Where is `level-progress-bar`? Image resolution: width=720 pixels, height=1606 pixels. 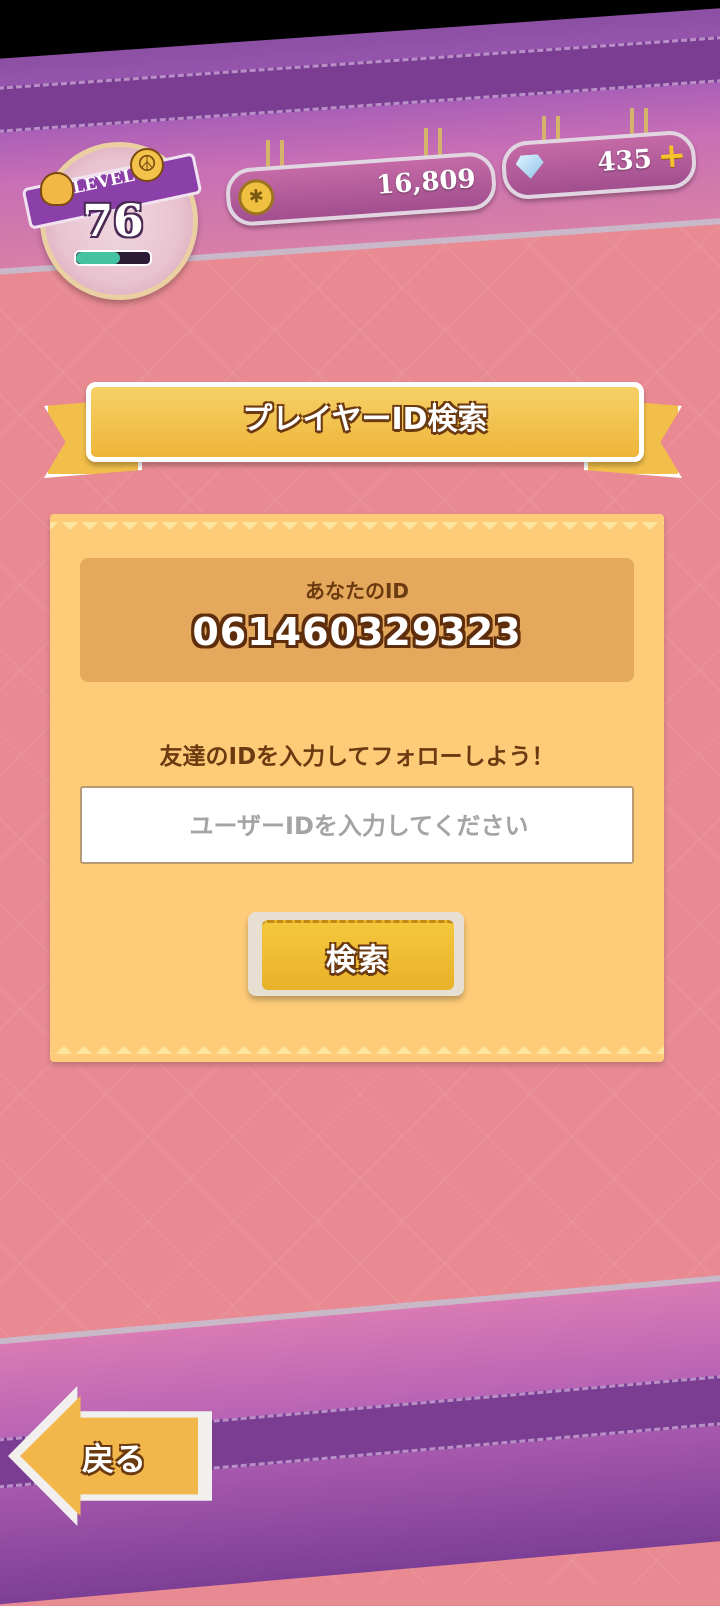 level-progress-bar is located at coordinates (113, 258).